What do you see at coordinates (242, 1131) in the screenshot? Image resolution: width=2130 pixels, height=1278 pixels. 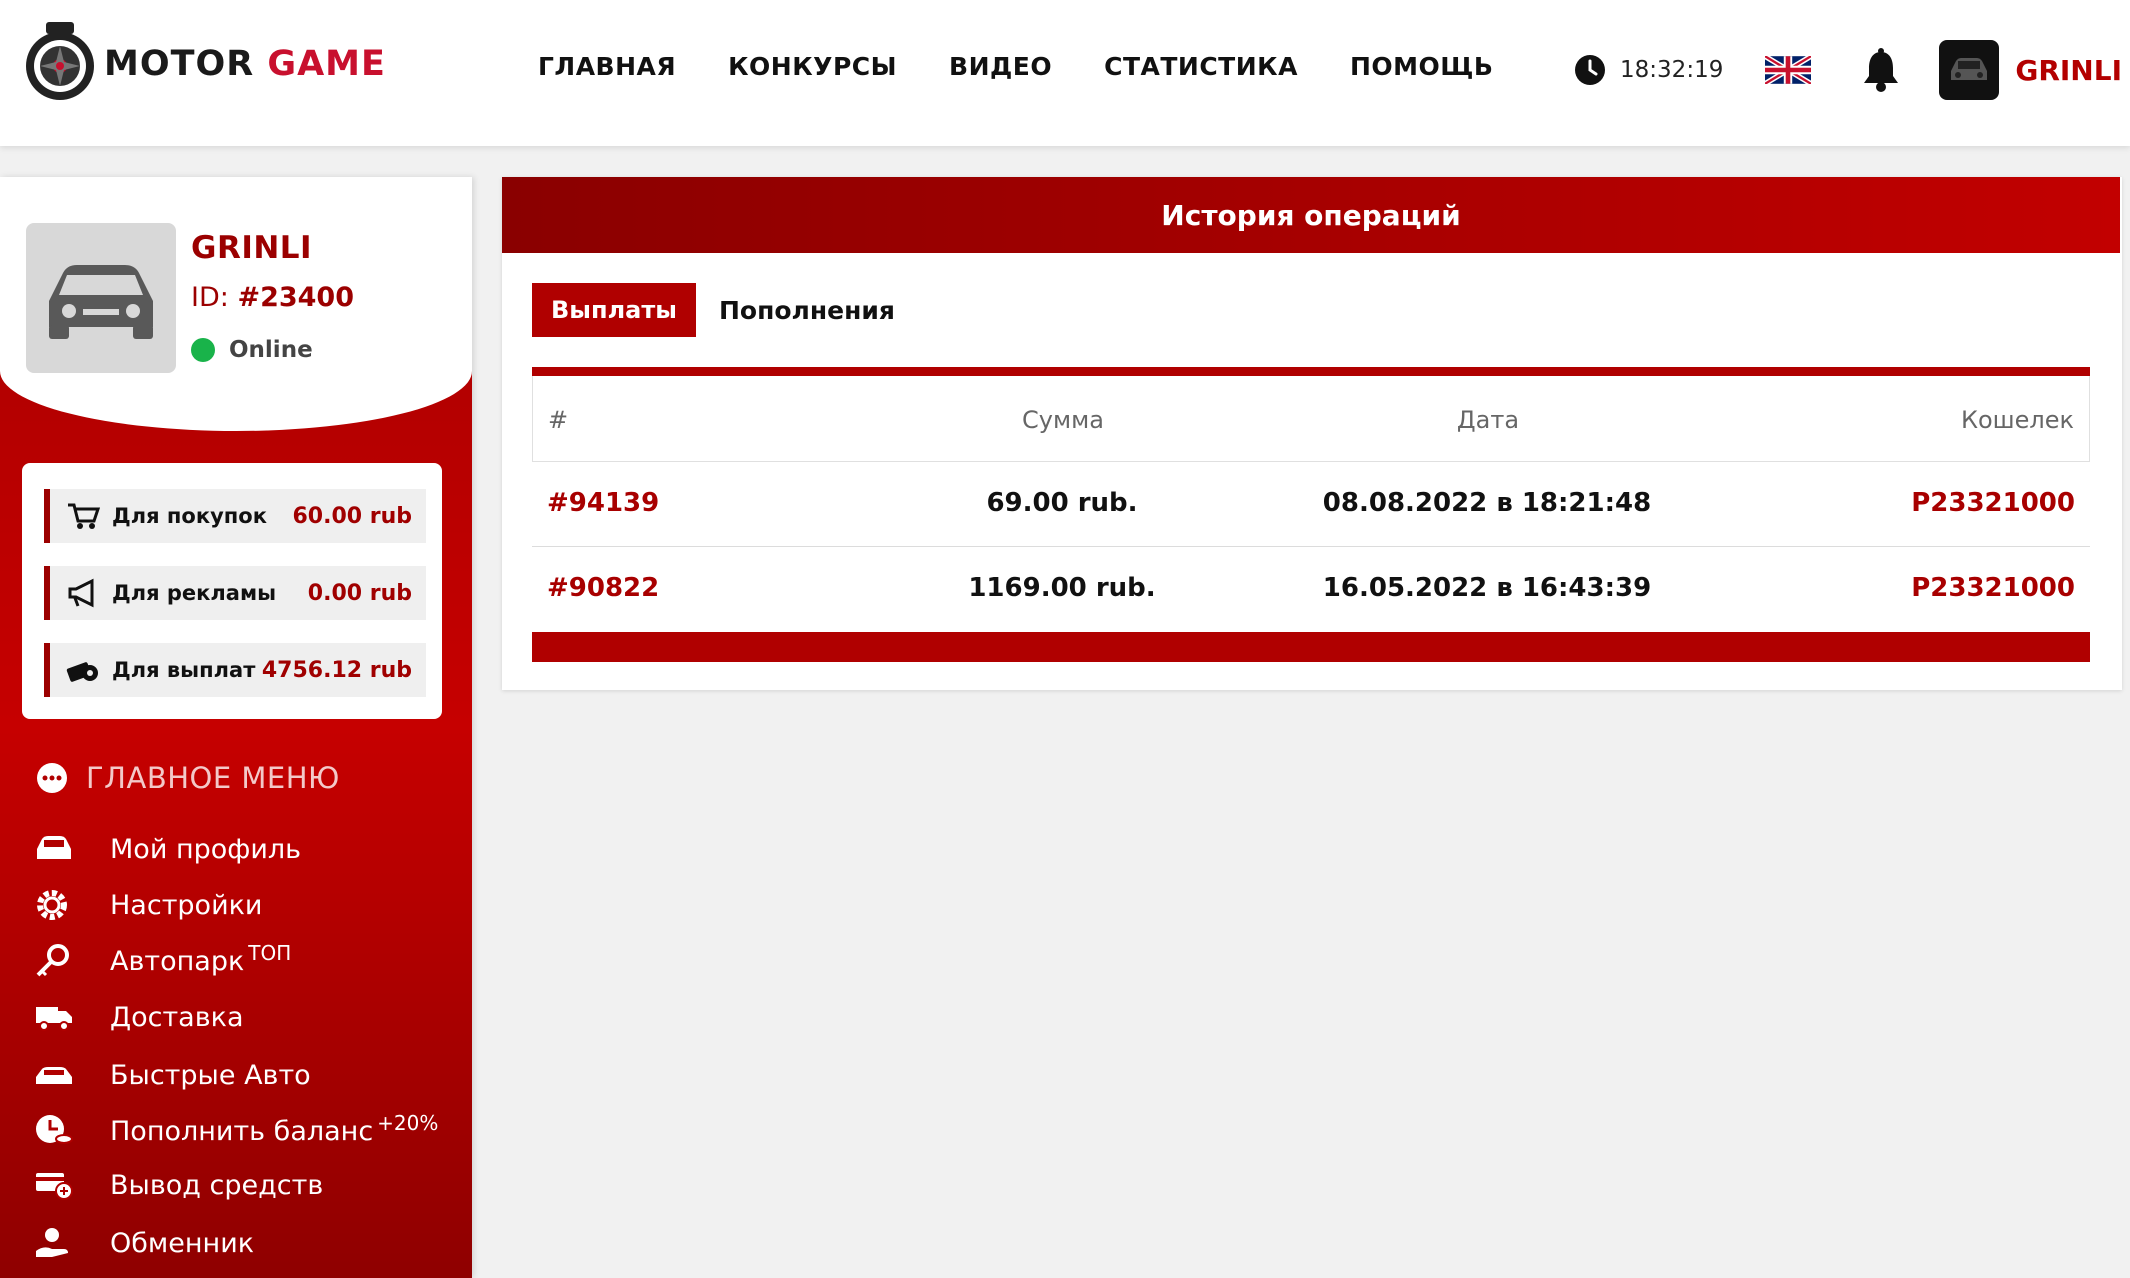 I see `menu-label: Пополнить баланс` at bounding box center [242, 1131].